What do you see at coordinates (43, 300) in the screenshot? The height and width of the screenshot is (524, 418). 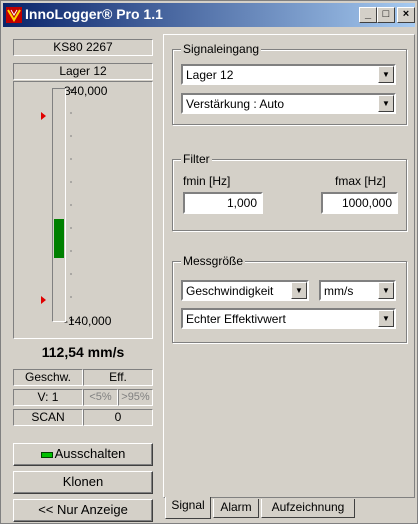 I see `lower-alarm-marker-icon` at bounding box center [43, 300].